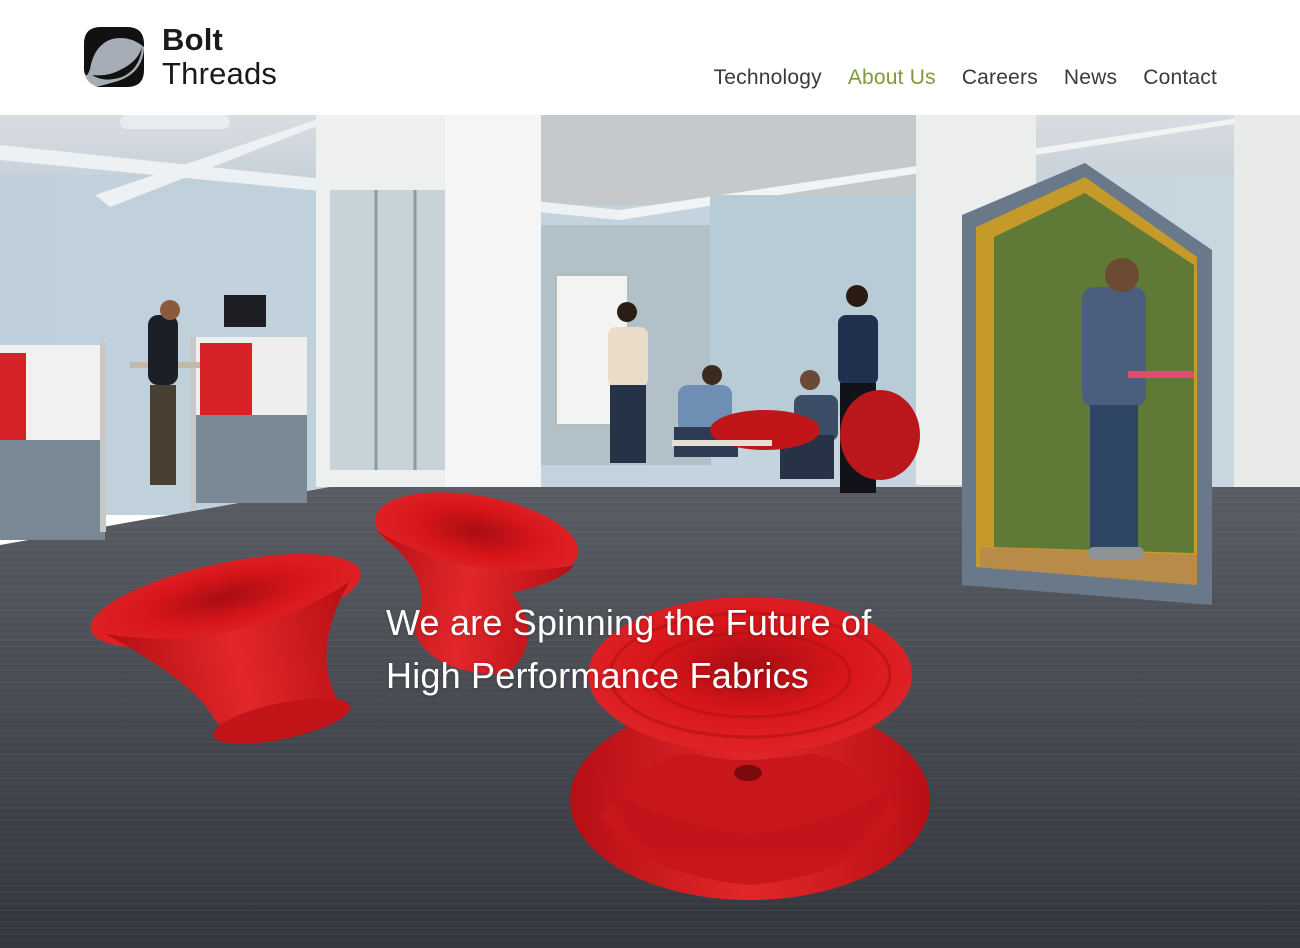 Image resolution: width=1300 pixels, height=948 pixels. What do you see at coordinates (768, 78) in the screenshot?
I see `nav-technology: Technology` at bounding box center [768, 78].